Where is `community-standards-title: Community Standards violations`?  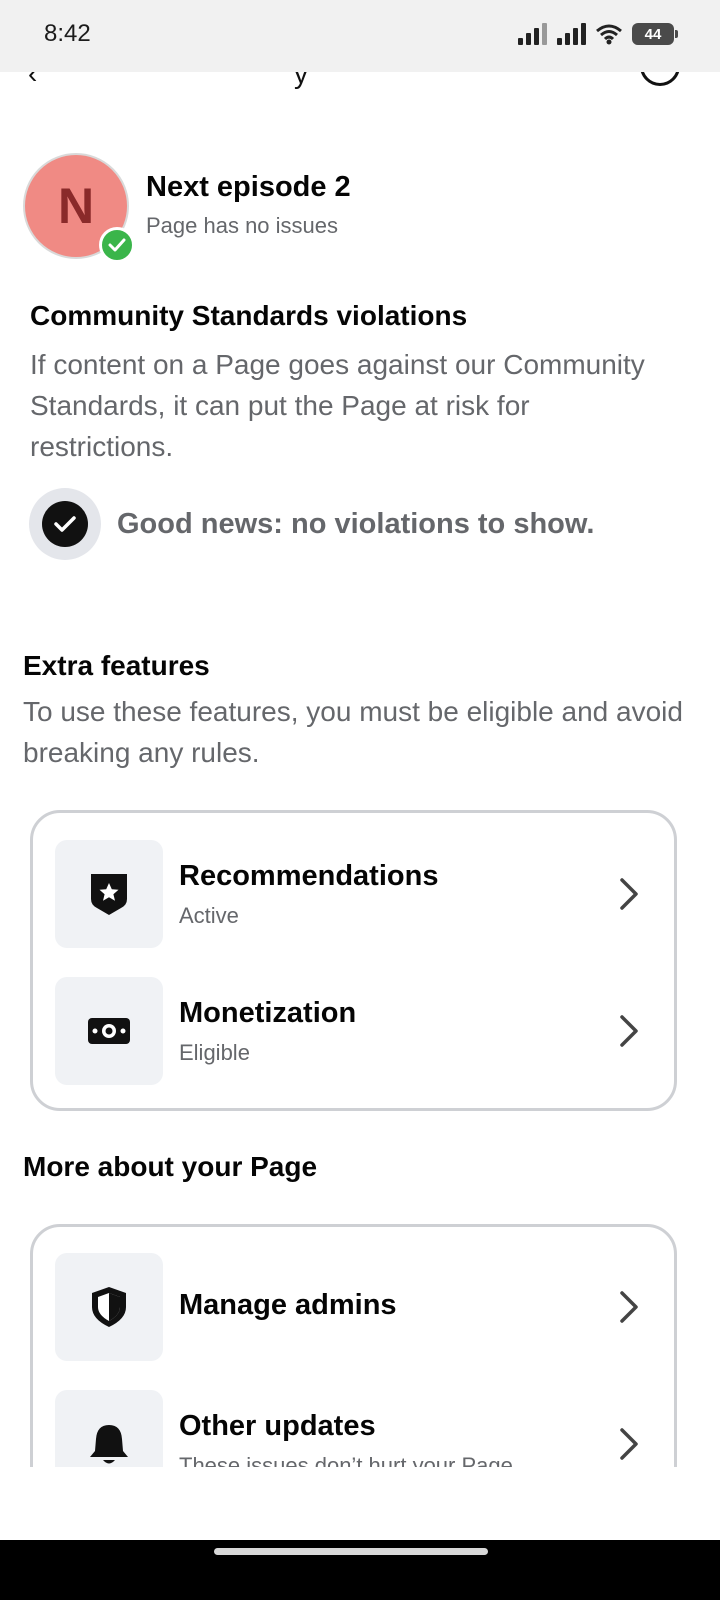
community-standards-title: Community Standards violations is located at coordinates (249, 315).